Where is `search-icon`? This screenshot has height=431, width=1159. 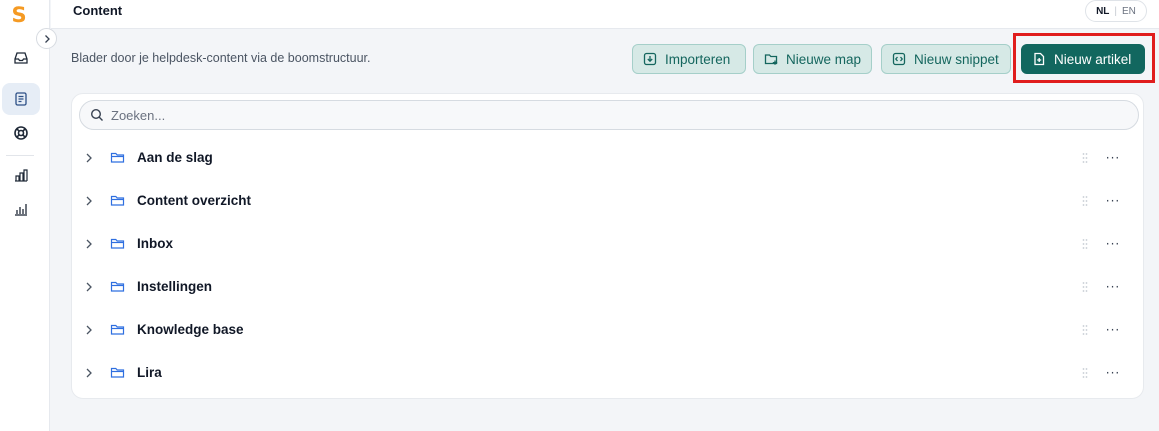
search-icon is located at coordinates (96, 114).